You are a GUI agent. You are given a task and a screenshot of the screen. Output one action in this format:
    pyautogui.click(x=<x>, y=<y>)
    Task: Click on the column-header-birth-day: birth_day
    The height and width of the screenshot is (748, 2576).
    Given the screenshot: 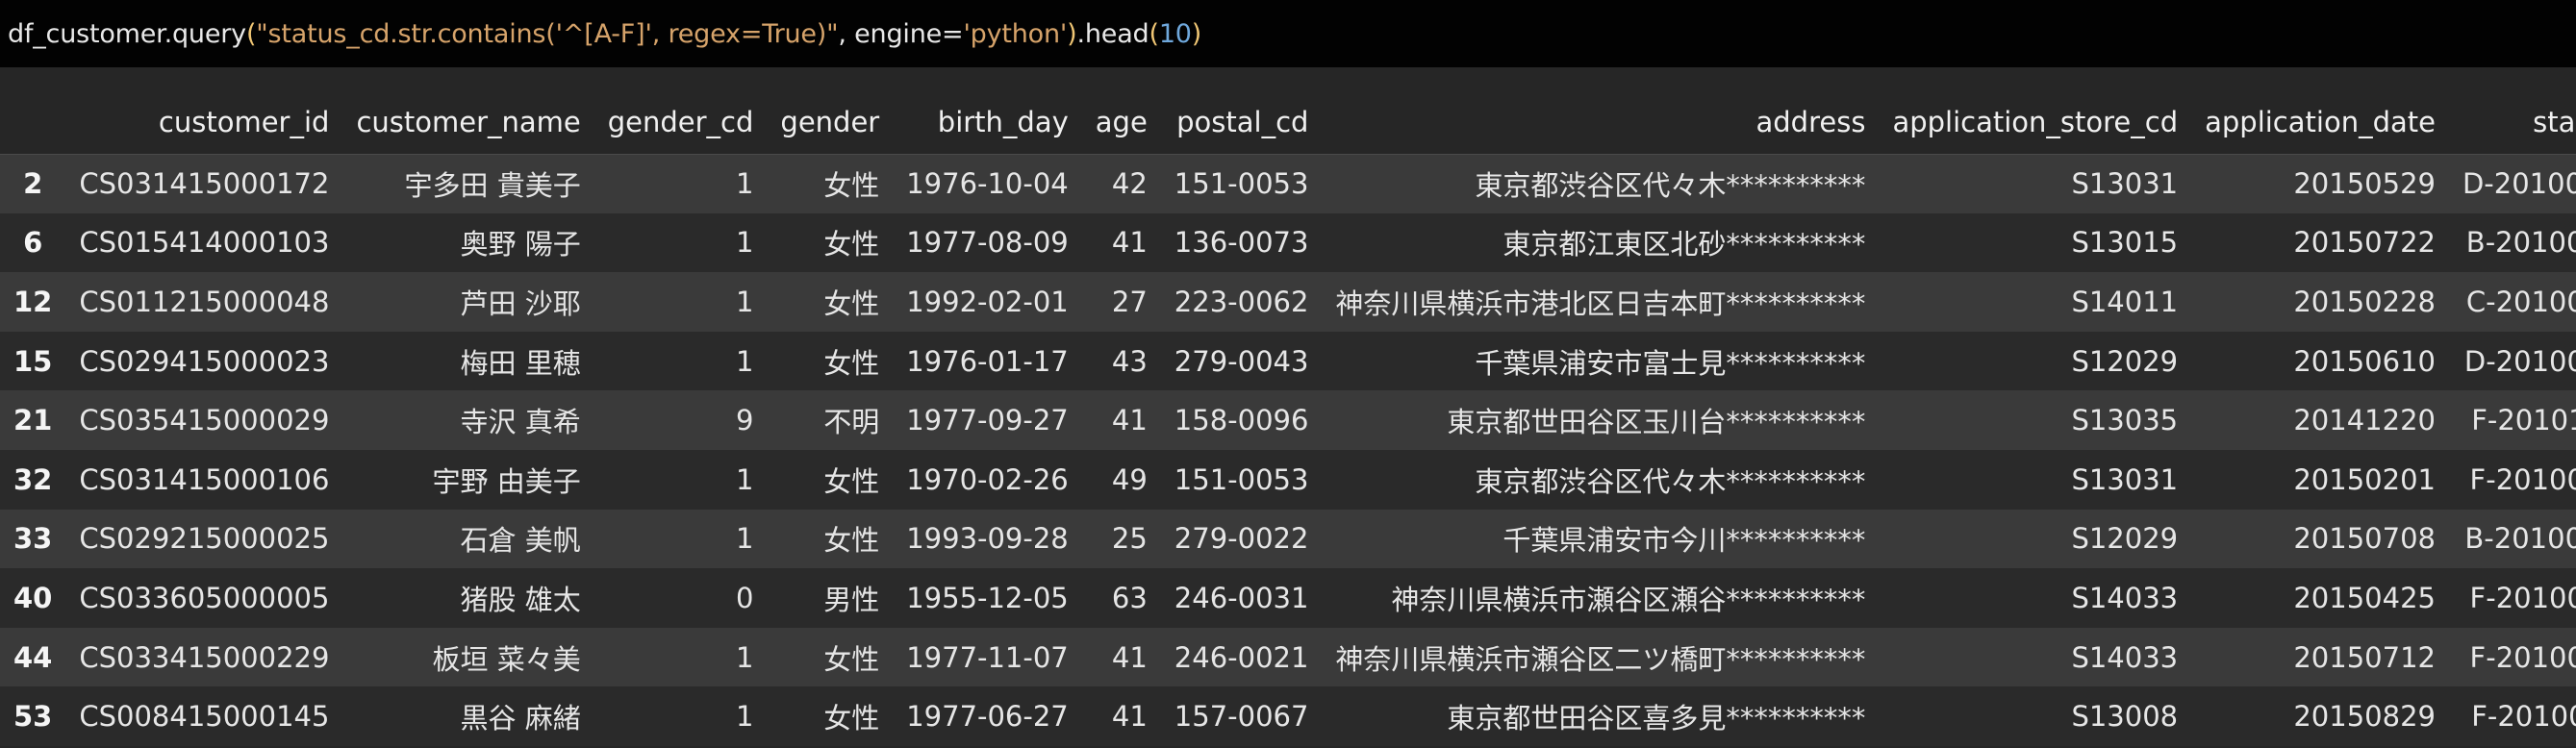 What is the action you would take?
    pyautogui.click(x=988, y=122)
    